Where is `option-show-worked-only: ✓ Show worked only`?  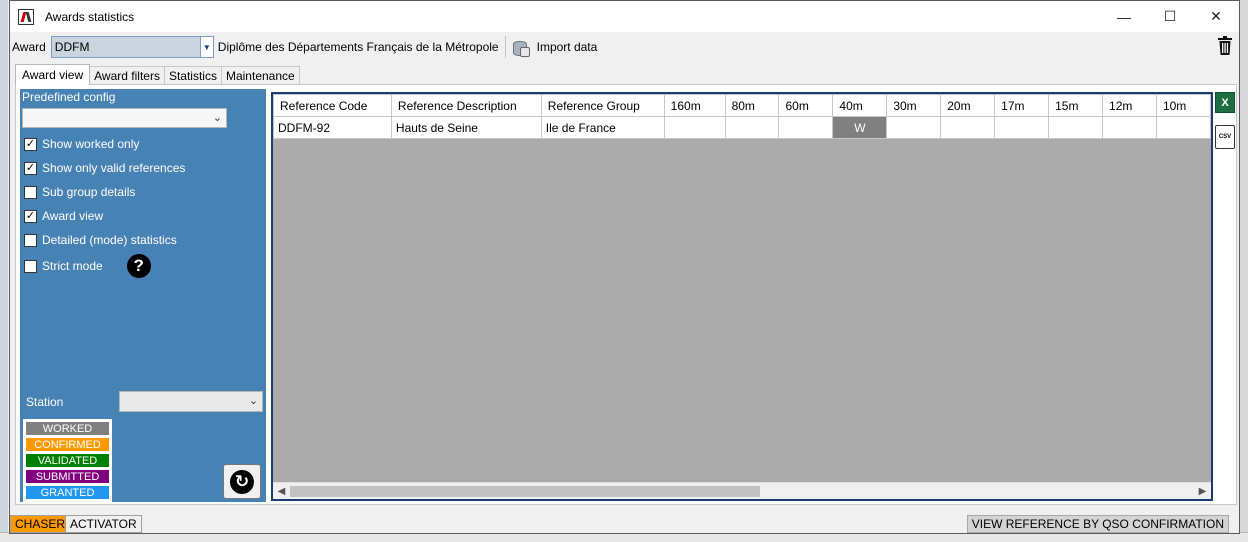 option-show-worked-only: ✓ Show worked only is located at coordinates (81, 144).